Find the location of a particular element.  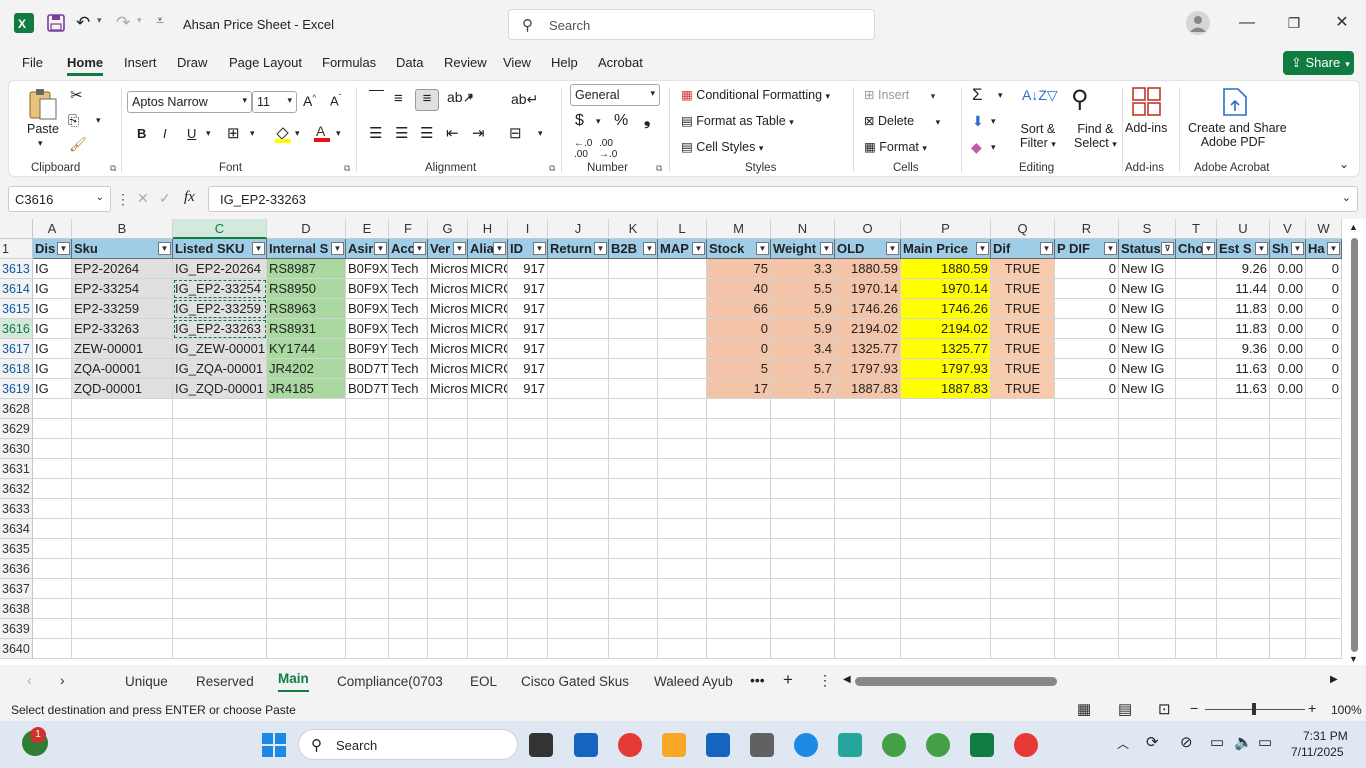

row-header: 3628 is located at coordinates (16, 409).